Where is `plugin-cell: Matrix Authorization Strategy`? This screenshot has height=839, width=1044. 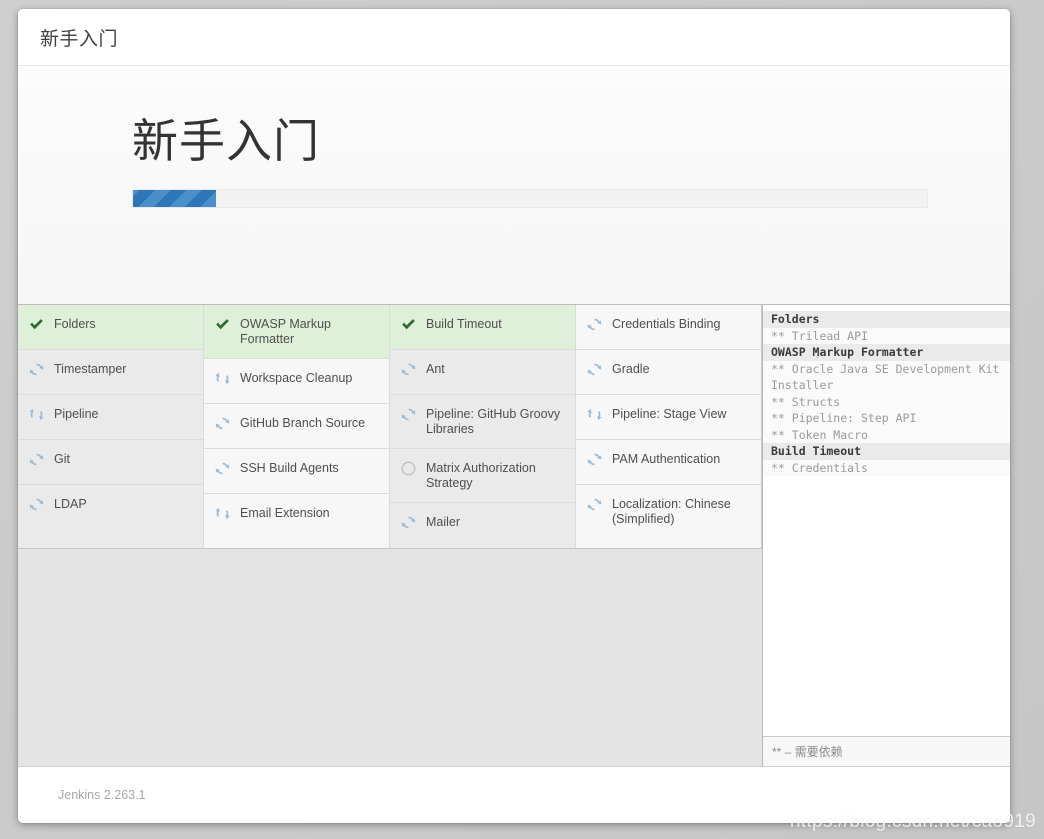 plugin-cell: Matrix Authorization Strategy is located at coordinates (482, 476).